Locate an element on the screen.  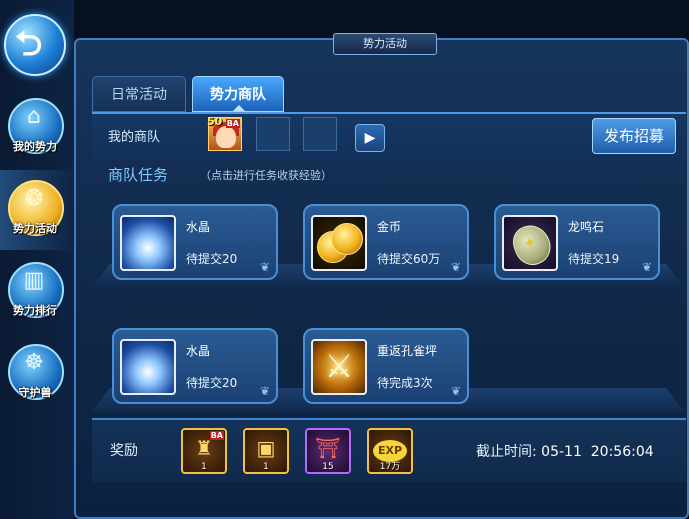
back-arrow-icon: ⮌ is located at coordinates (29, 44).